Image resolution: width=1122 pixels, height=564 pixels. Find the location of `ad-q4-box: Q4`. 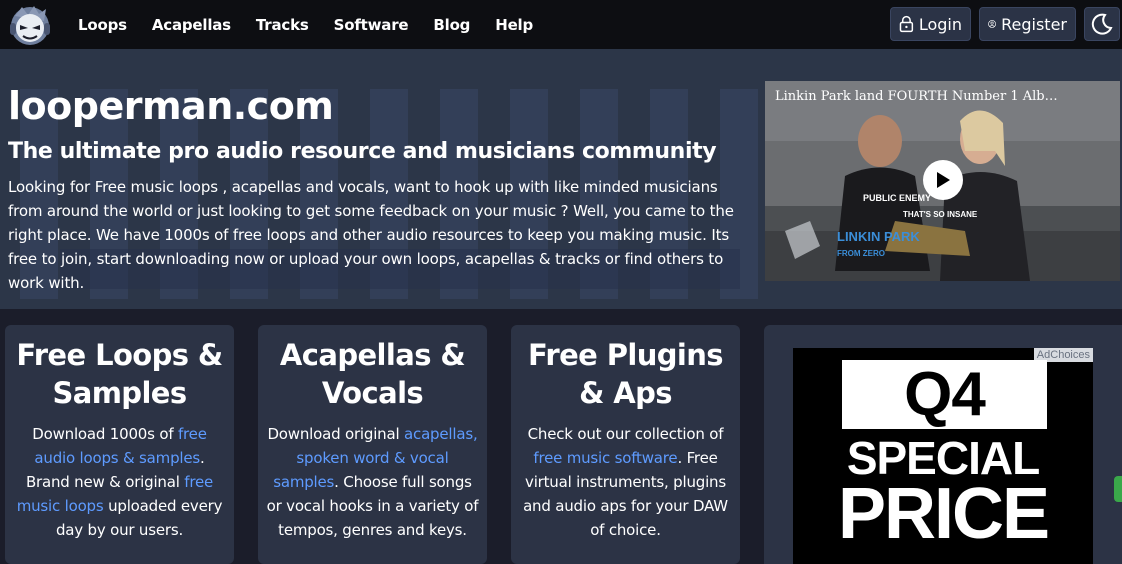

ad-q4-box: Q4 is located at coordinates (944, 394).